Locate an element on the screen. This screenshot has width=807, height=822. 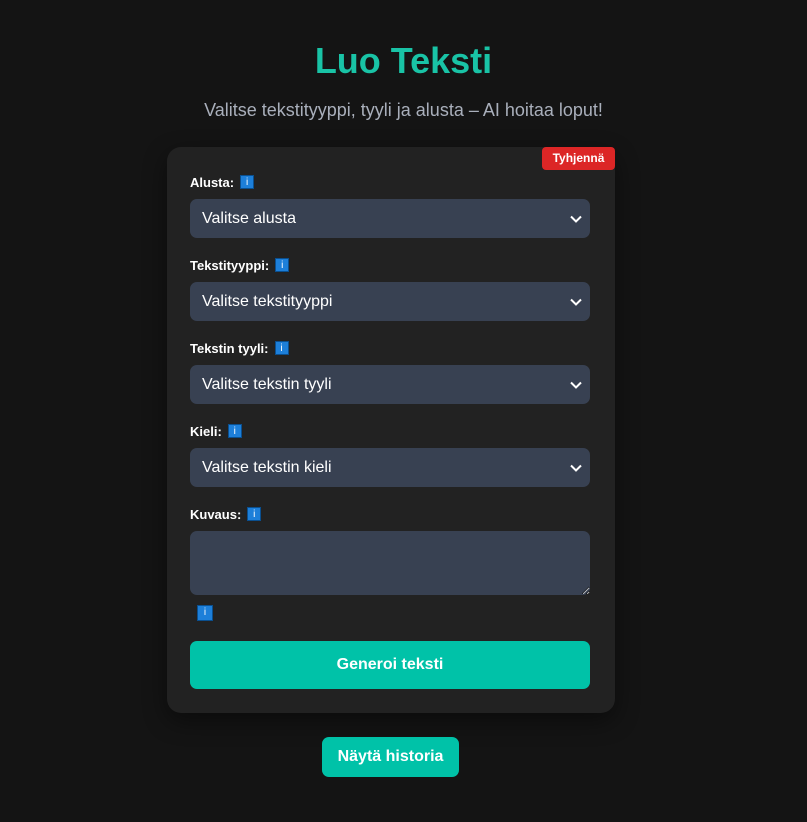
text-type-select: Valitse tekstityyppi is located at coordinates (390, 301).